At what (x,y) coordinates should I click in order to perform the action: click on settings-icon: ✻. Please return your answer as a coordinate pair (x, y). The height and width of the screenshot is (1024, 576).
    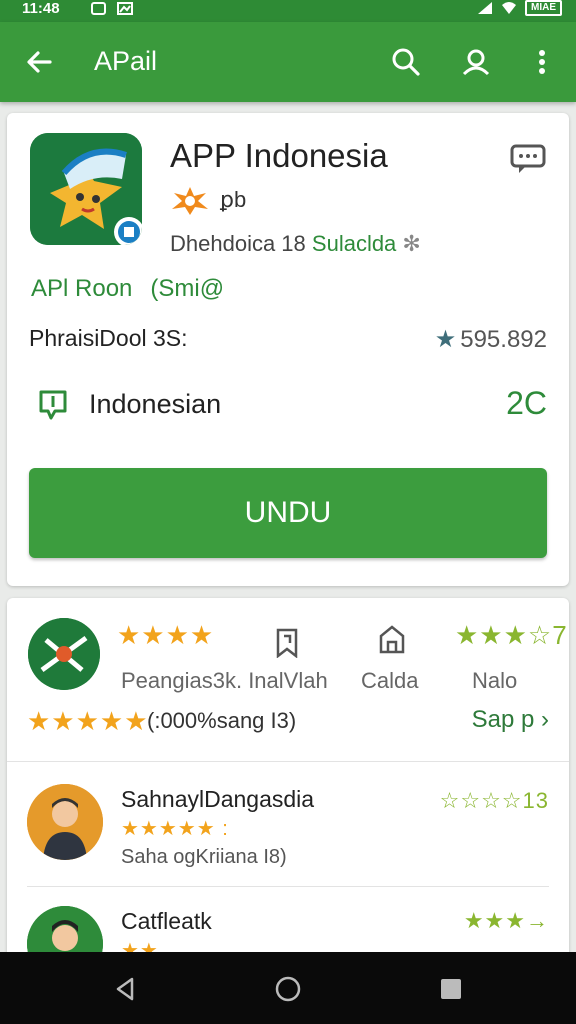
    Looking at the image, I should click on (411, 243).